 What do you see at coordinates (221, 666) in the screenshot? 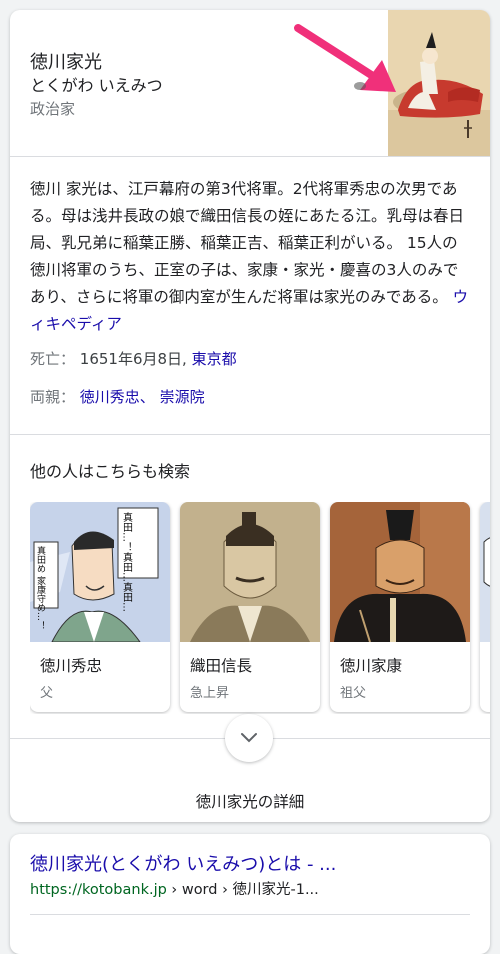
I see `related-card-name: 織田信長` at bounding box center [221, 666].